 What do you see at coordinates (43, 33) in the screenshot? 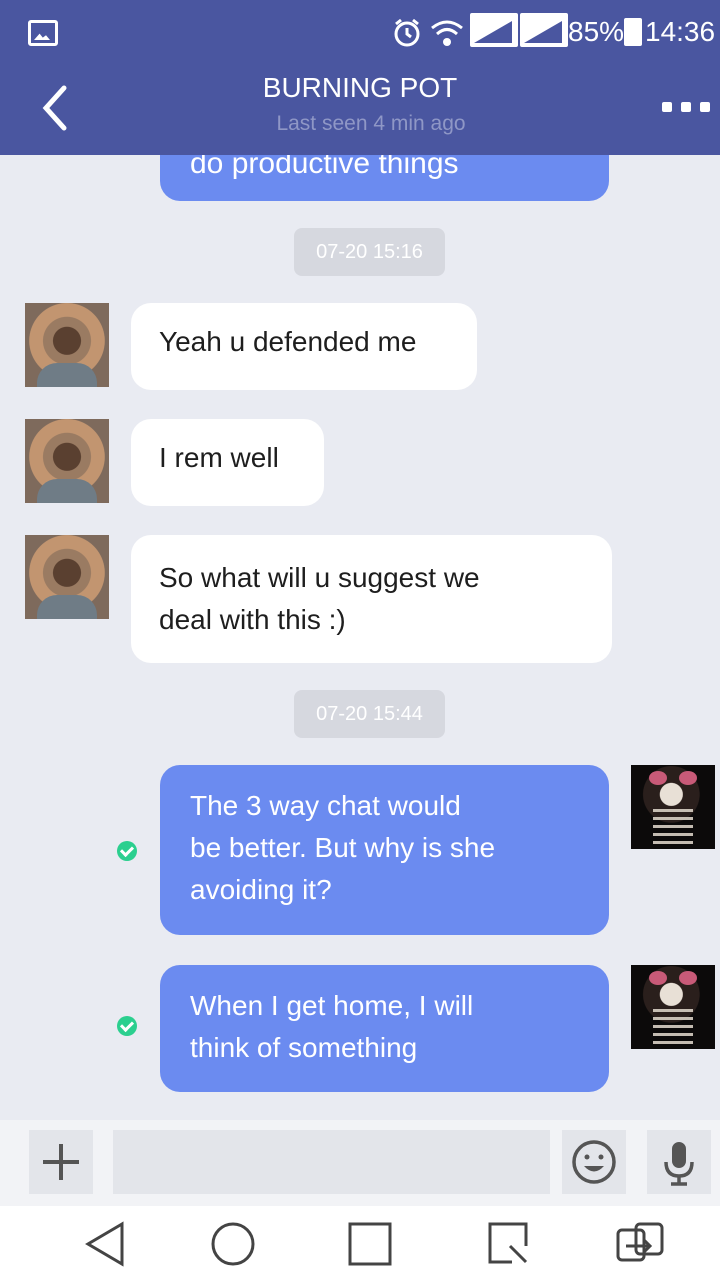
I see `gallery-icon` at bounding box center [43, 33].